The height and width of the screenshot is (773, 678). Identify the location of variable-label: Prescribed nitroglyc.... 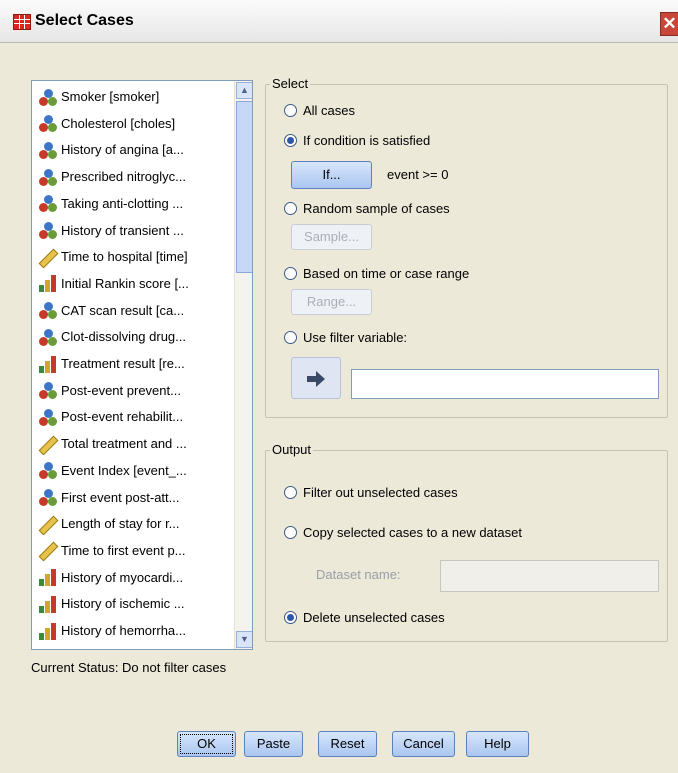
(123, 177).